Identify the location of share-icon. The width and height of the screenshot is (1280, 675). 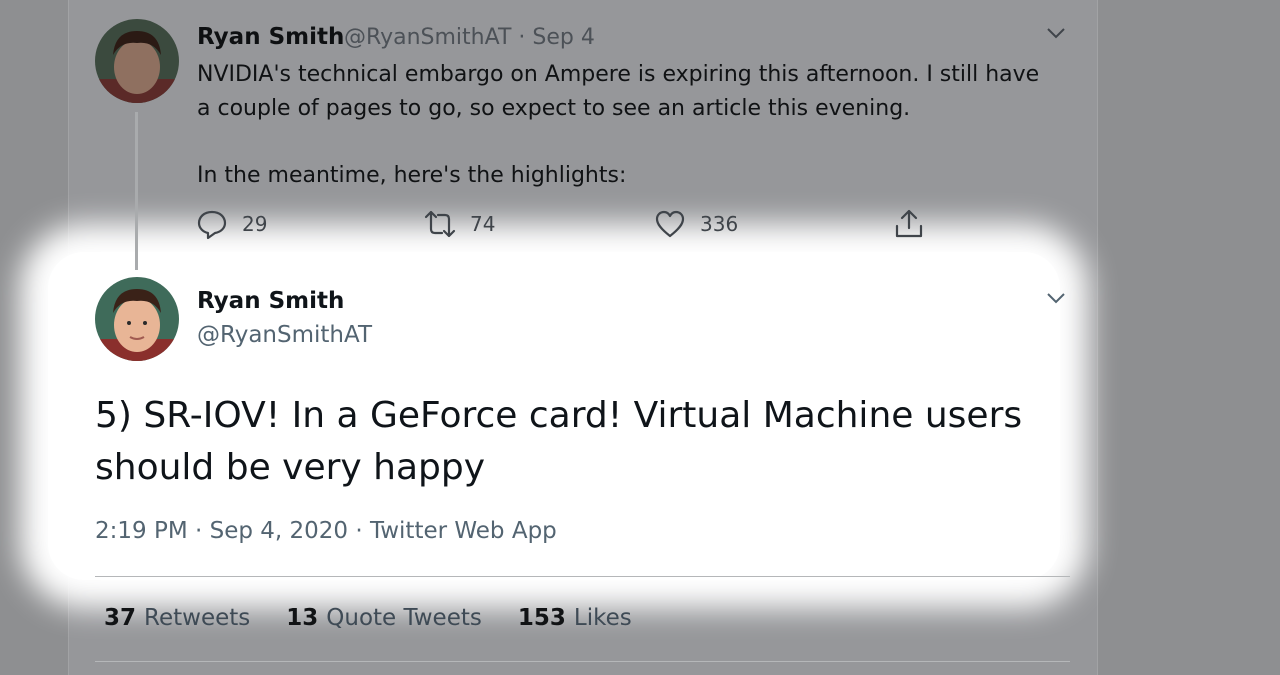
(909, 223).